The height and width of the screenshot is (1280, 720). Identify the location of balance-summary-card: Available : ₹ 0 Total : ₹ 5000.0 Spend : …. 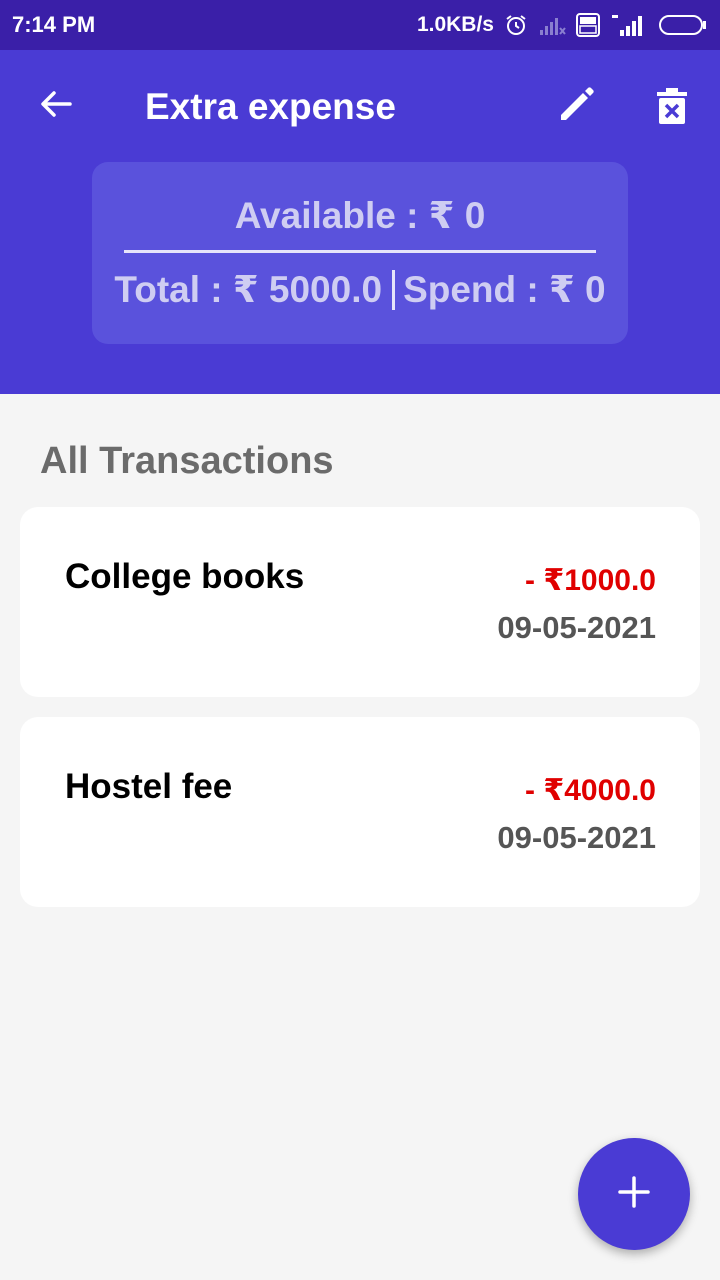
(360, 253).